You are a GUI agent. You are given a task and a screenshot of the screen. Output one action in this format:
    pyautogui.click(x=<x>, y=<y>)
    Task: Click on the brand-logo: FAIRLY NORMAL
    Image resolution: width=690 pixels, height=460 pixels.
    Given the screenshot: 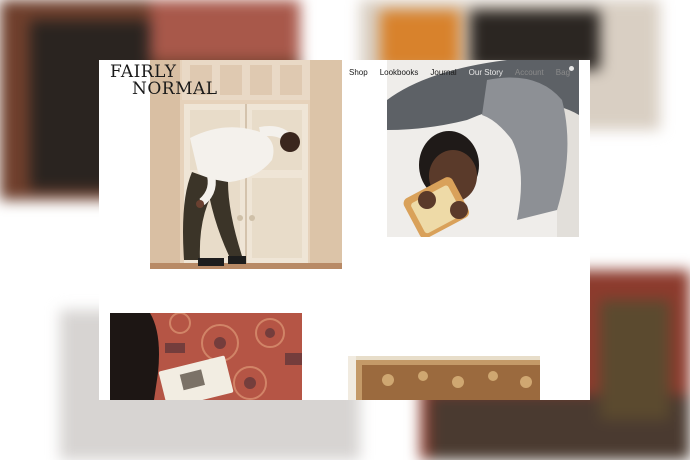 What is the action you would take?
    pyautogui.click(x=164, y=81)
    